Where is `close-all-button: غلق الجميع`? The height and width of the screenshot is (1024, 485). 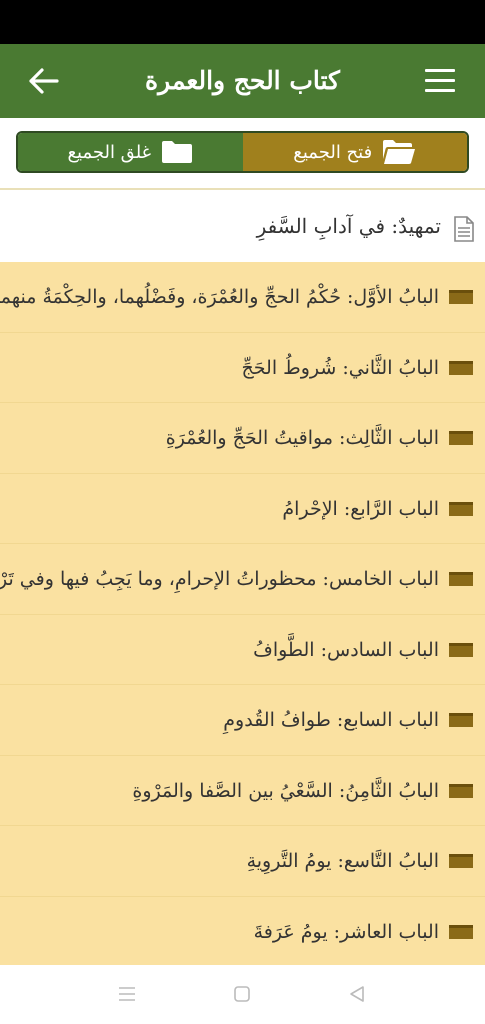
close-all-button: غلق الجميع is located at coordinates (130, 152).